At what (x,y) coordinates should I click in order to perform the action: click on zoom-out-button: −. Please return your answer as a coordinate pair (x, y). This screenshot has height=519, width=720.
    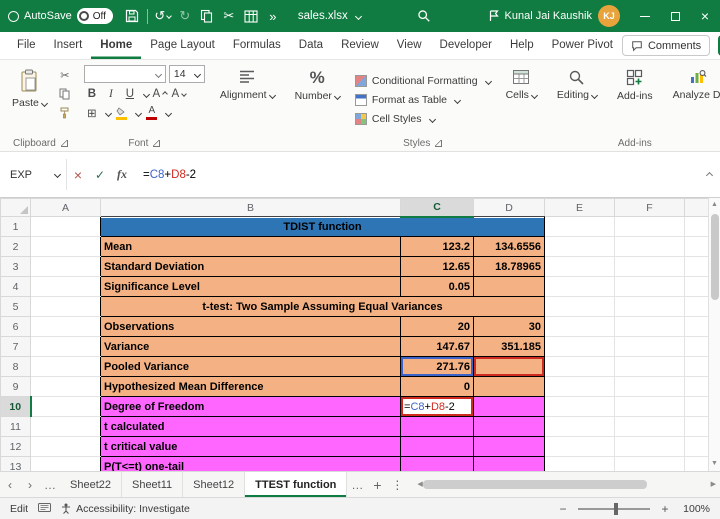
    Looking at the image, I should click on (563, 509).